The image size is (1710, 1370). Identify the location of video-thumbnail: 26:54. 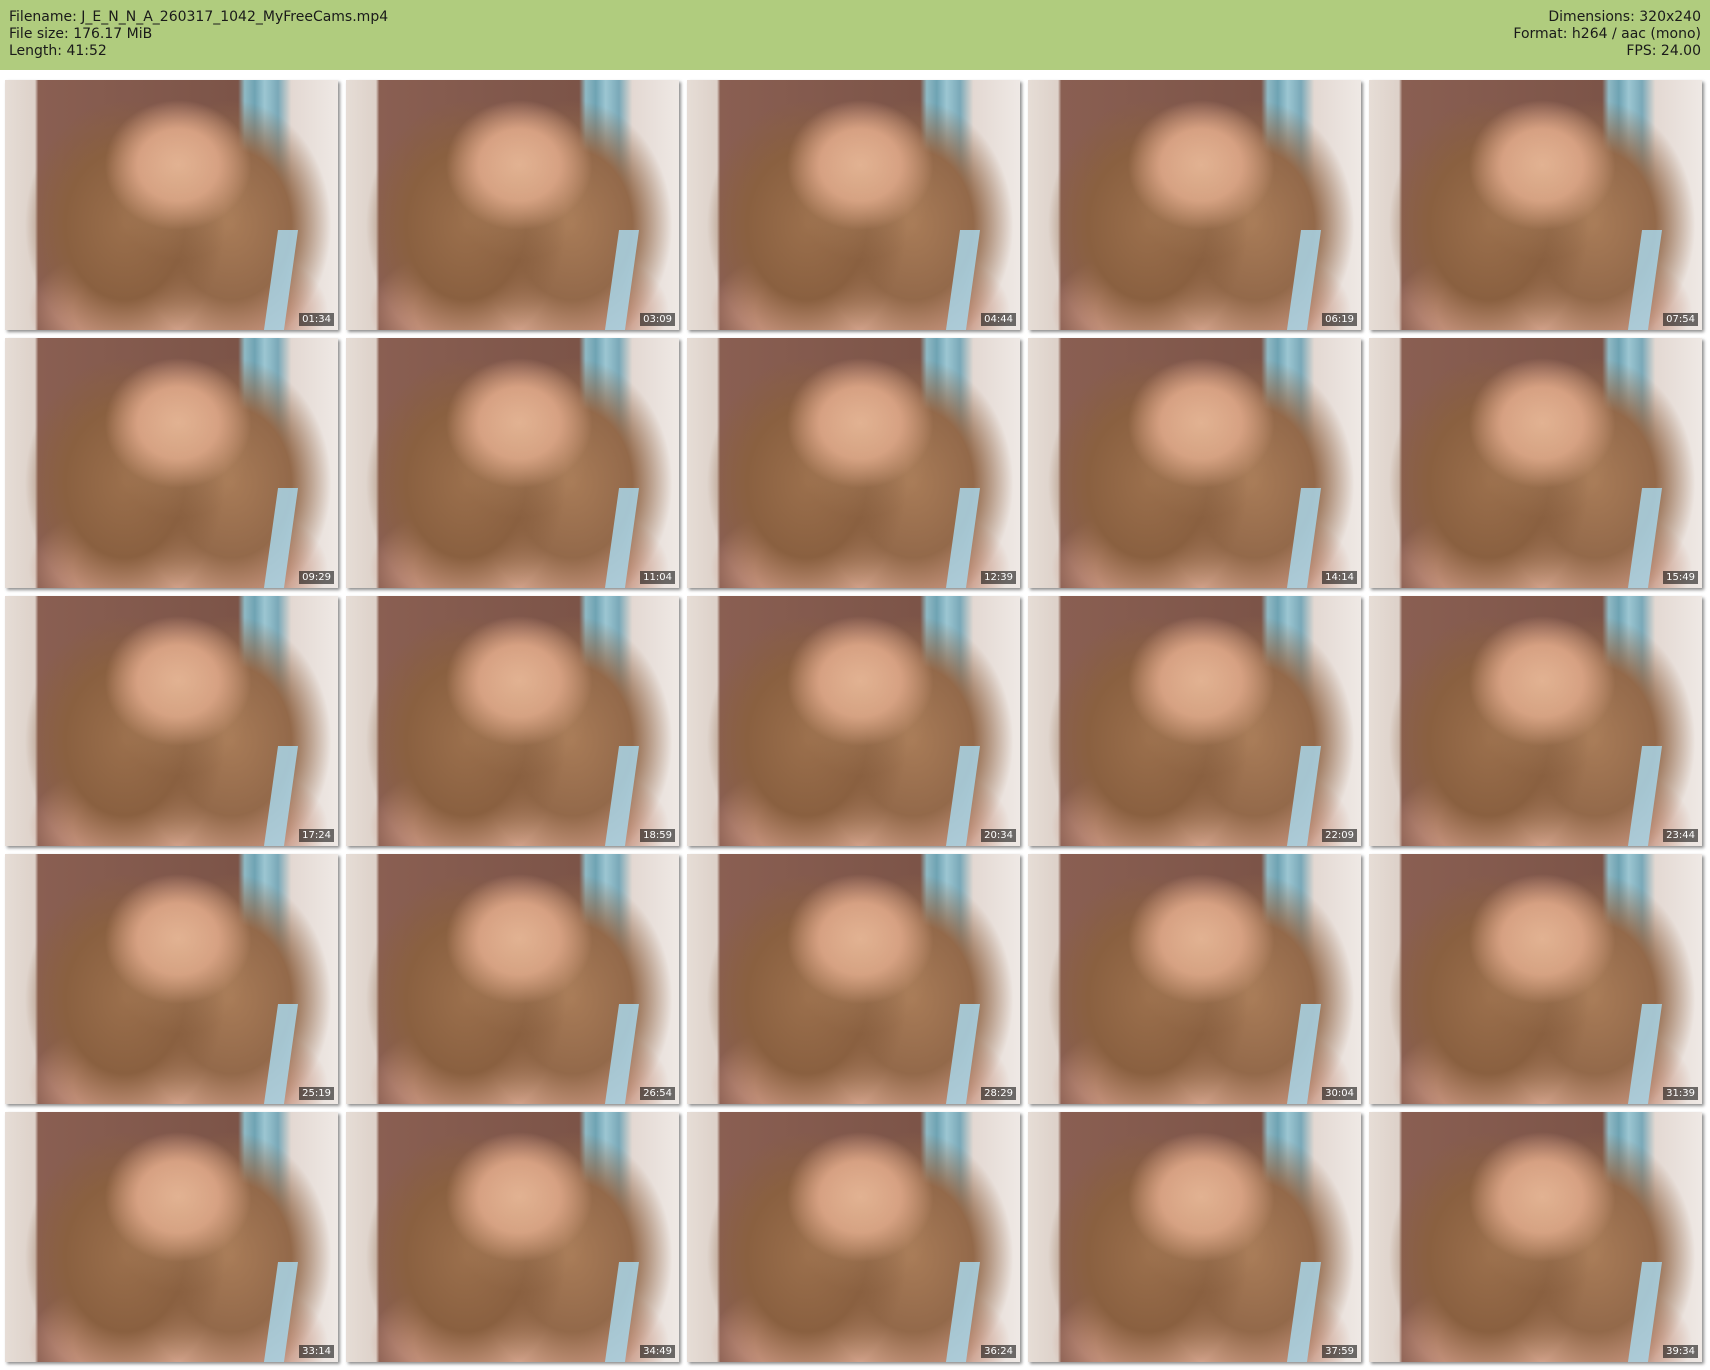
(512, 979).